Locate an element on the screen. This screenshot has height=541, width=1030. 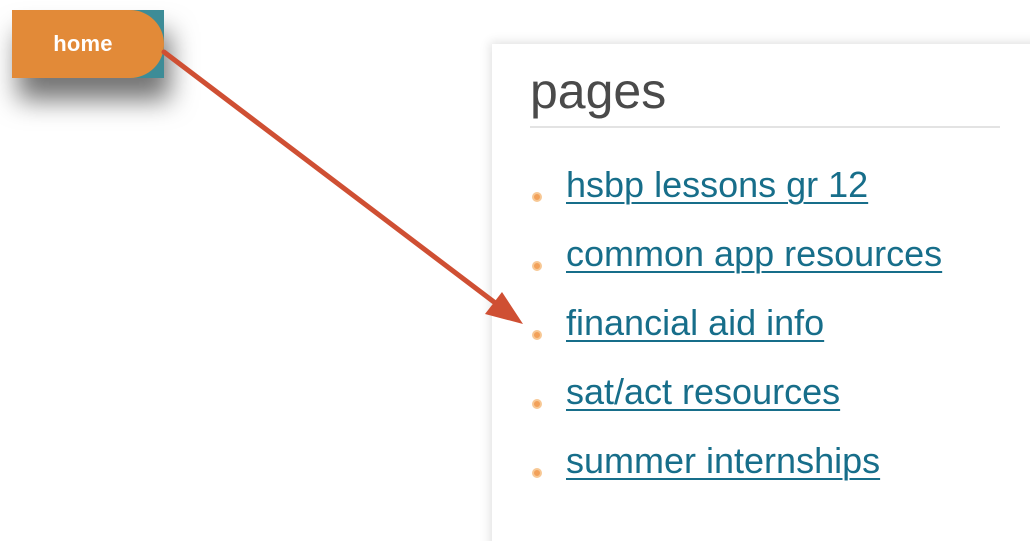
pages-heading: pages is located at coordinates (598, 91).